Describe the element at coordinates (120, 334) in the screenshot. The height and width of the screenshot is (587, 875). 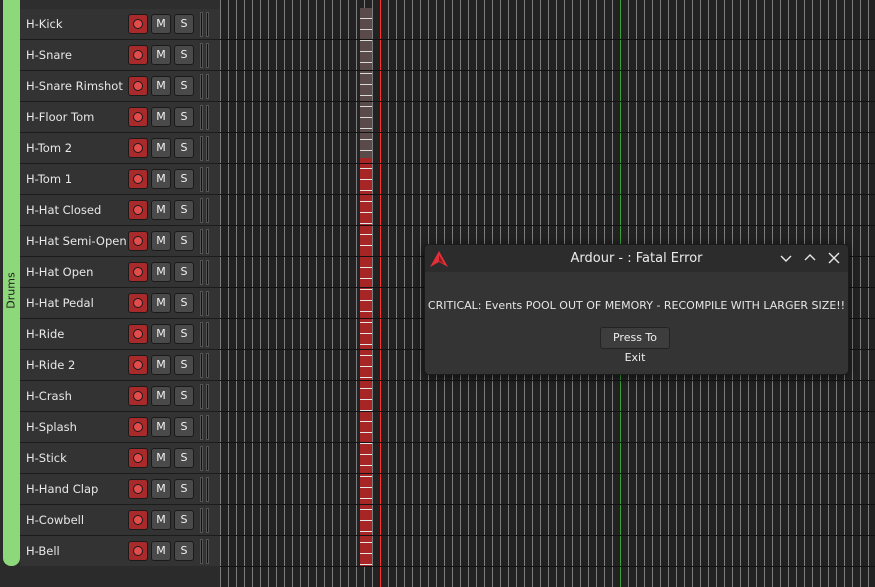
I see `track-row: H-Ride M S` at that location.